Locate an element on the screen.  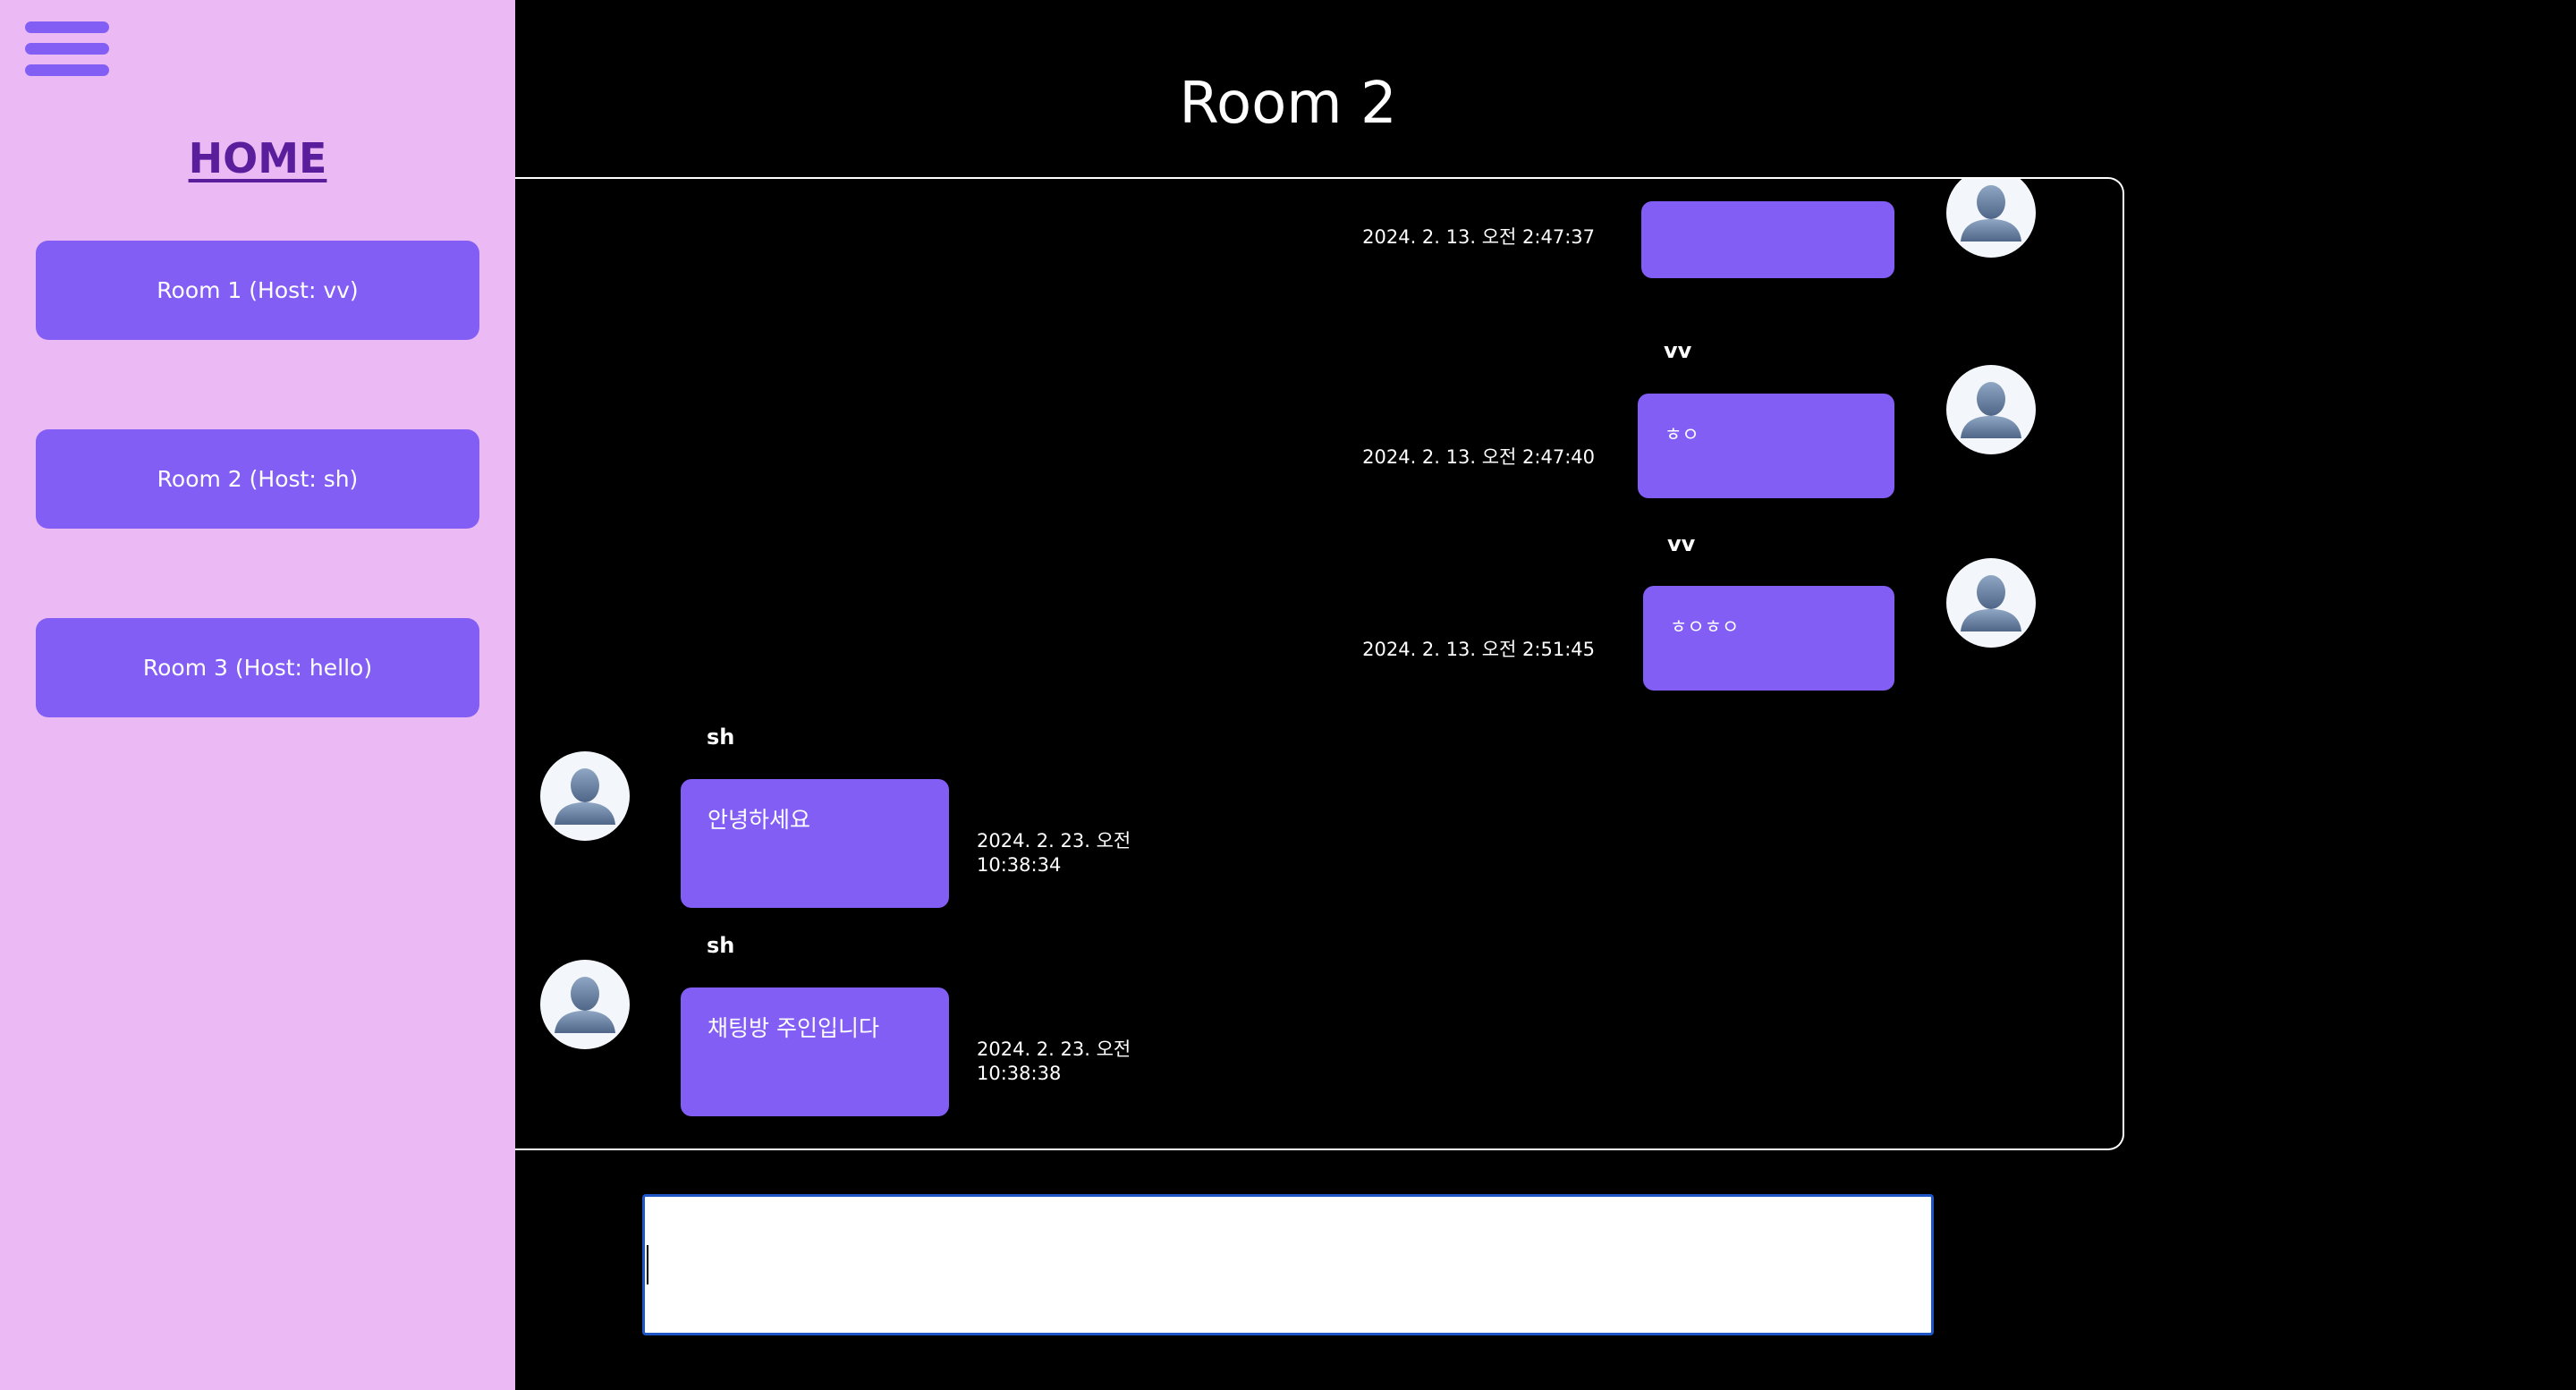
message-input is located at coordinates (1288, 1264).